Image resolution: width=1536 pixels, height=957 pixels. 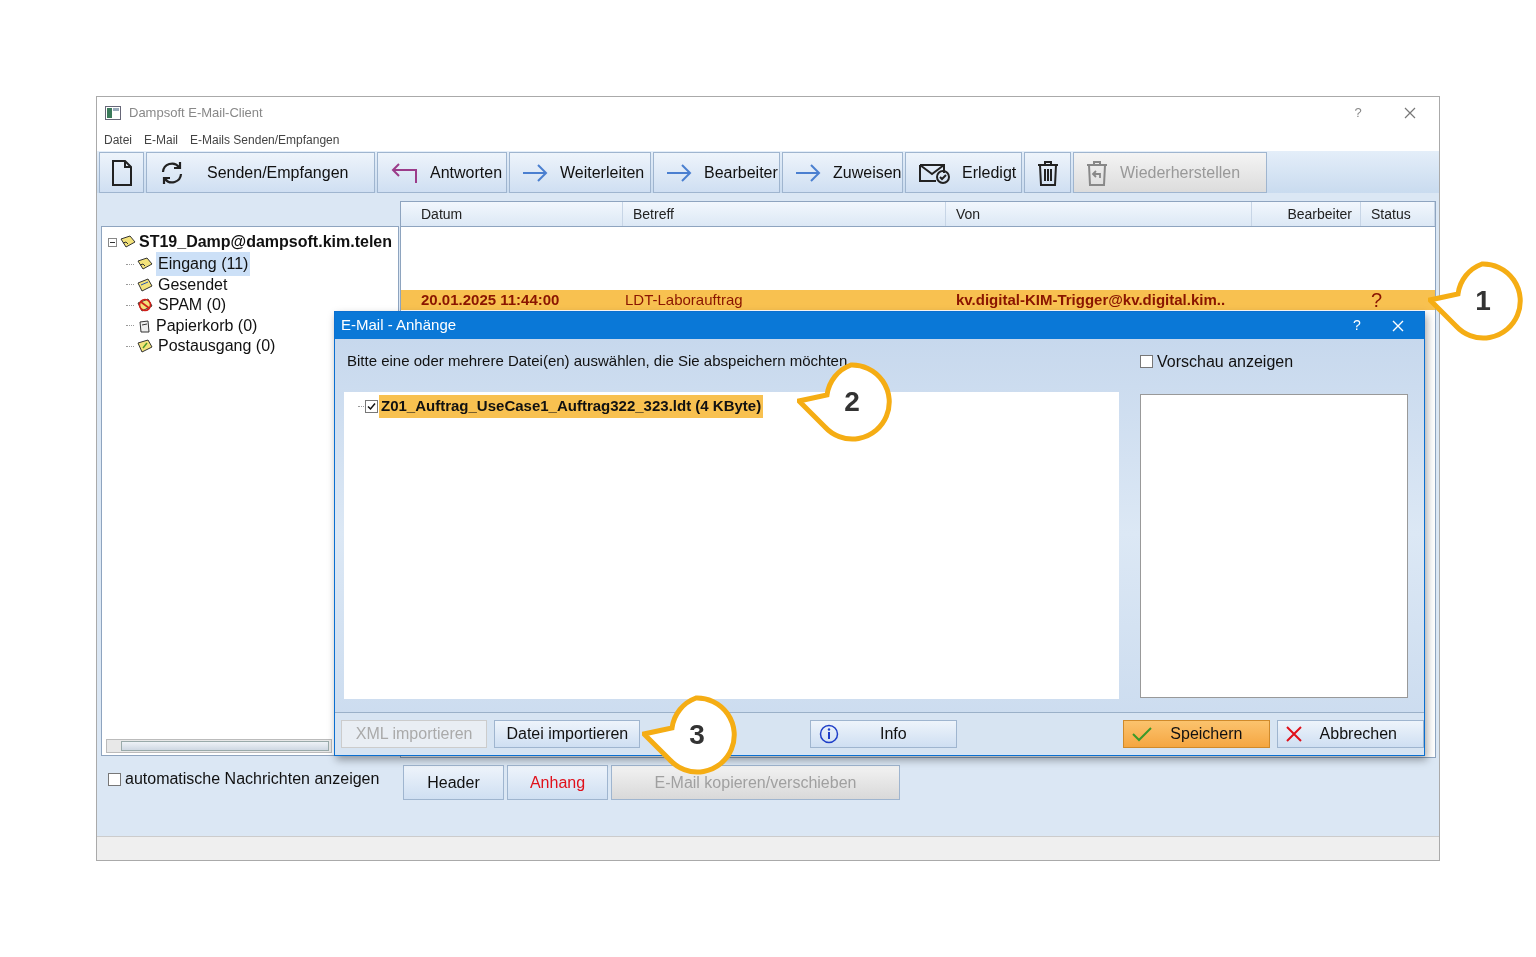 I want to click on mail-button: Anhang, so click(x=557, y=782).